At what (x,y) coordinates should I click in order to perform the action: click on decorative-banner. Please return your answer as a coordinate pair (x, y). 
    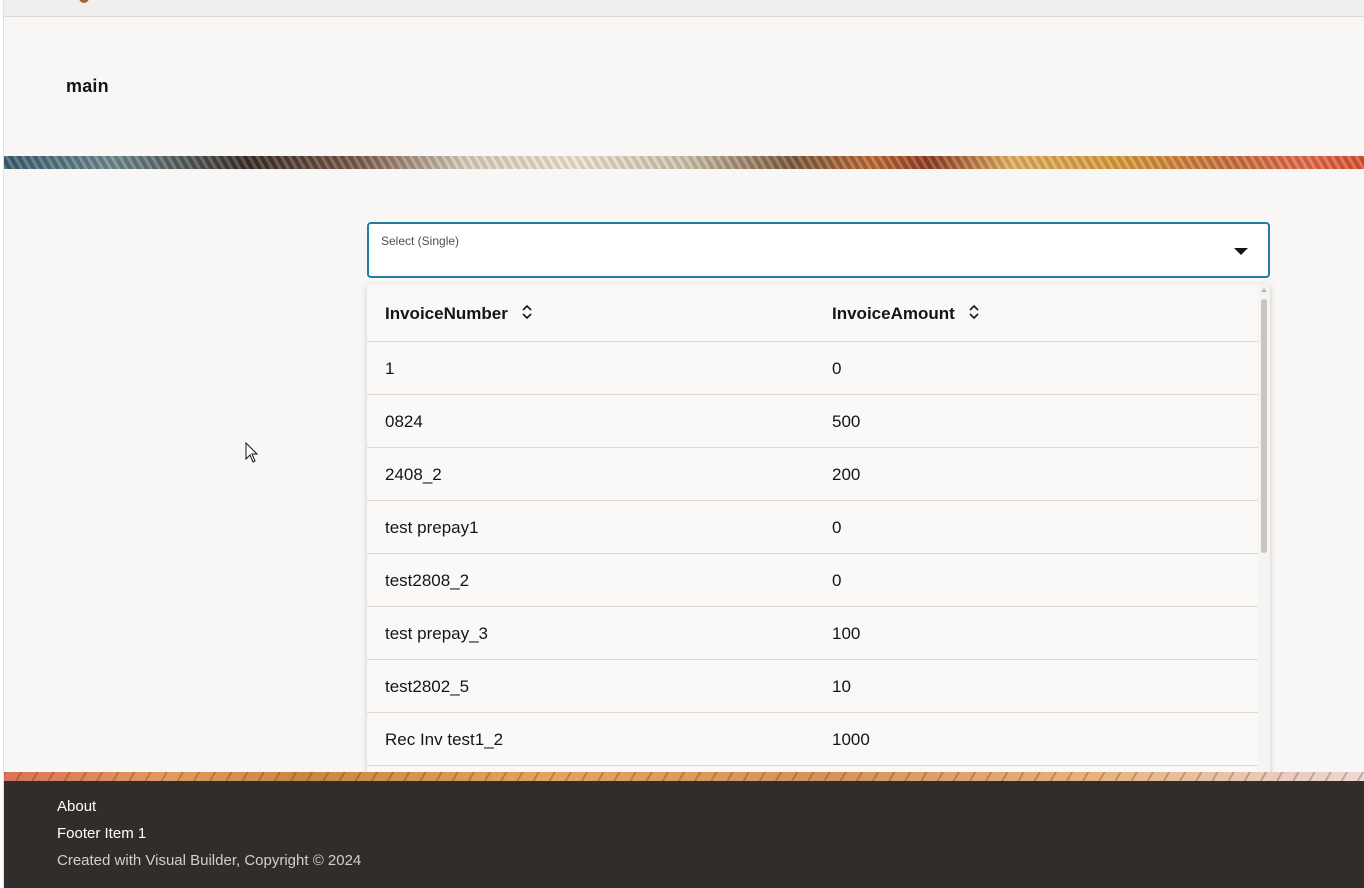
    Looking at the image, I should click on (684, 162).